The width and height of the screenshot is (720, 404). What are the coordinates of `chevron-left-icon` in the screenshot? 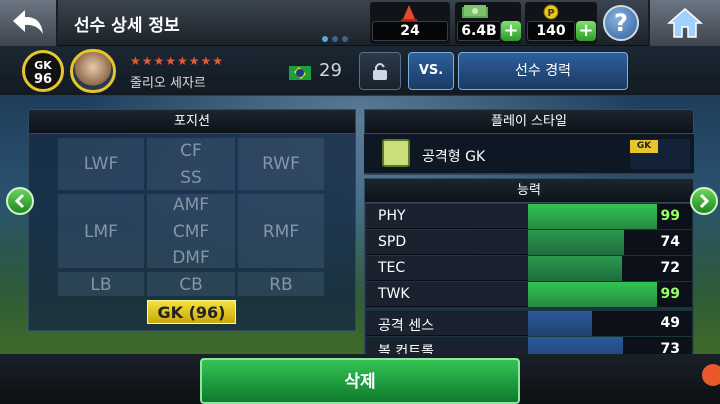 It's located at (19, 201).